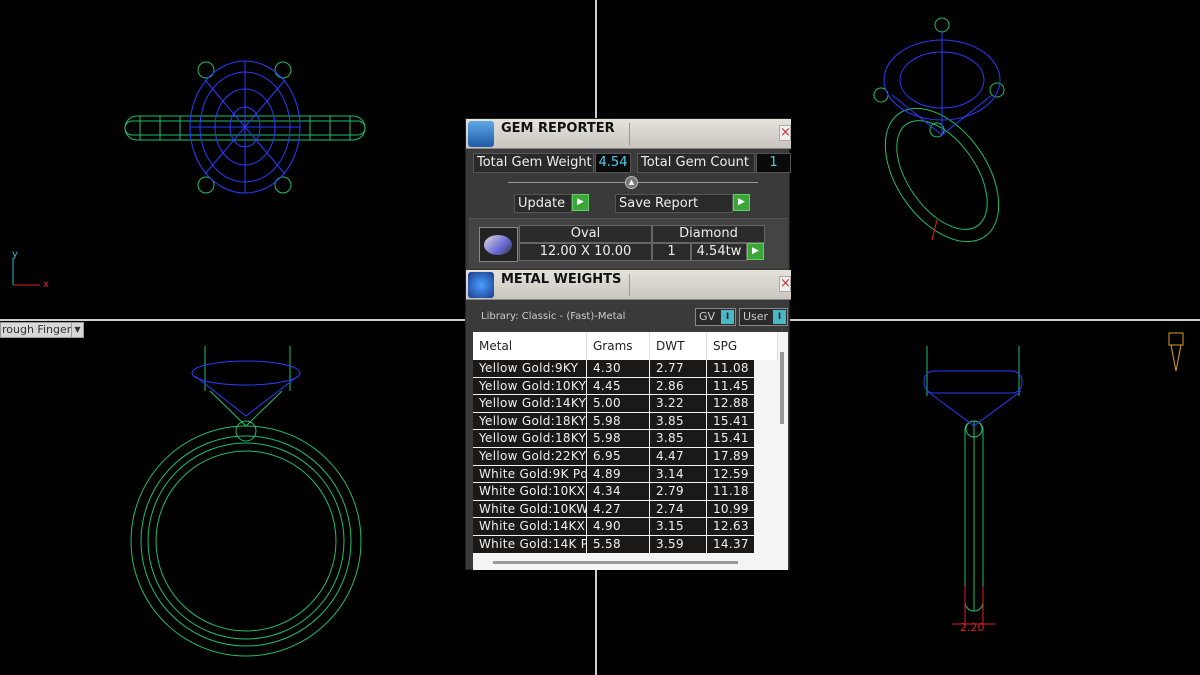  I want to click on axis-x-label: x, so click(46, 284).